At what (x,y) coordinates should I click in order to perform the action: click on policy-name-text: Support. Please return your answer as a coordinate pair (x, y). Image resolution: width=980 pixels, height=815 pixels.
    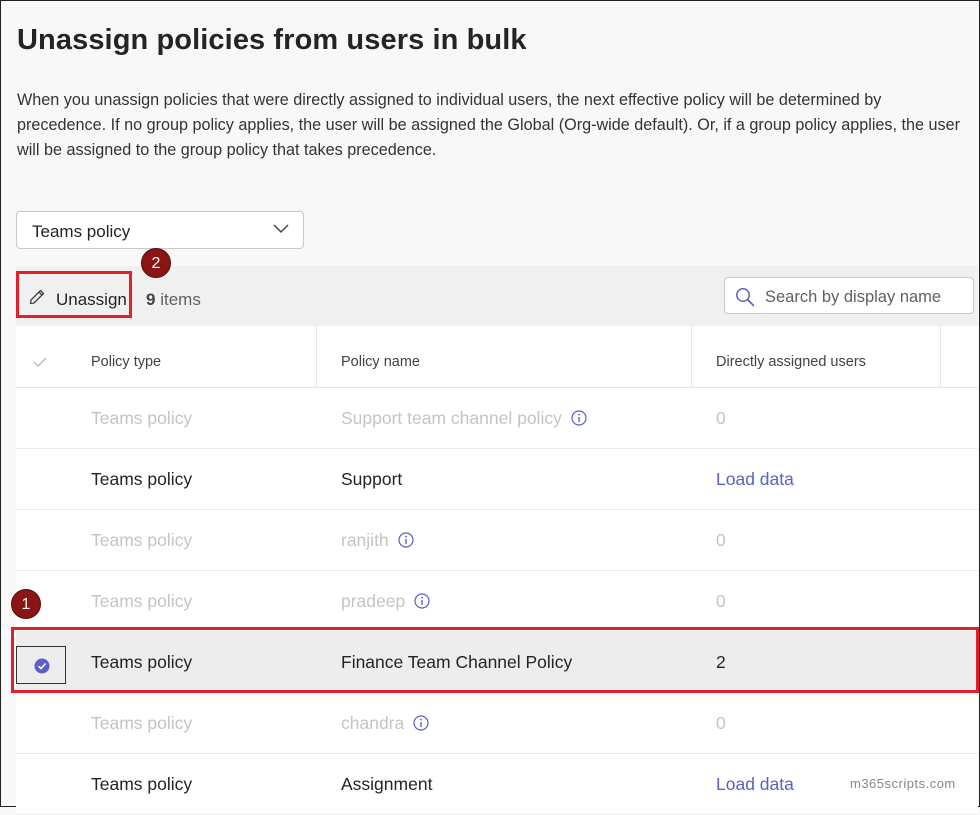
    Looking at the image, I should click on (372, 479).